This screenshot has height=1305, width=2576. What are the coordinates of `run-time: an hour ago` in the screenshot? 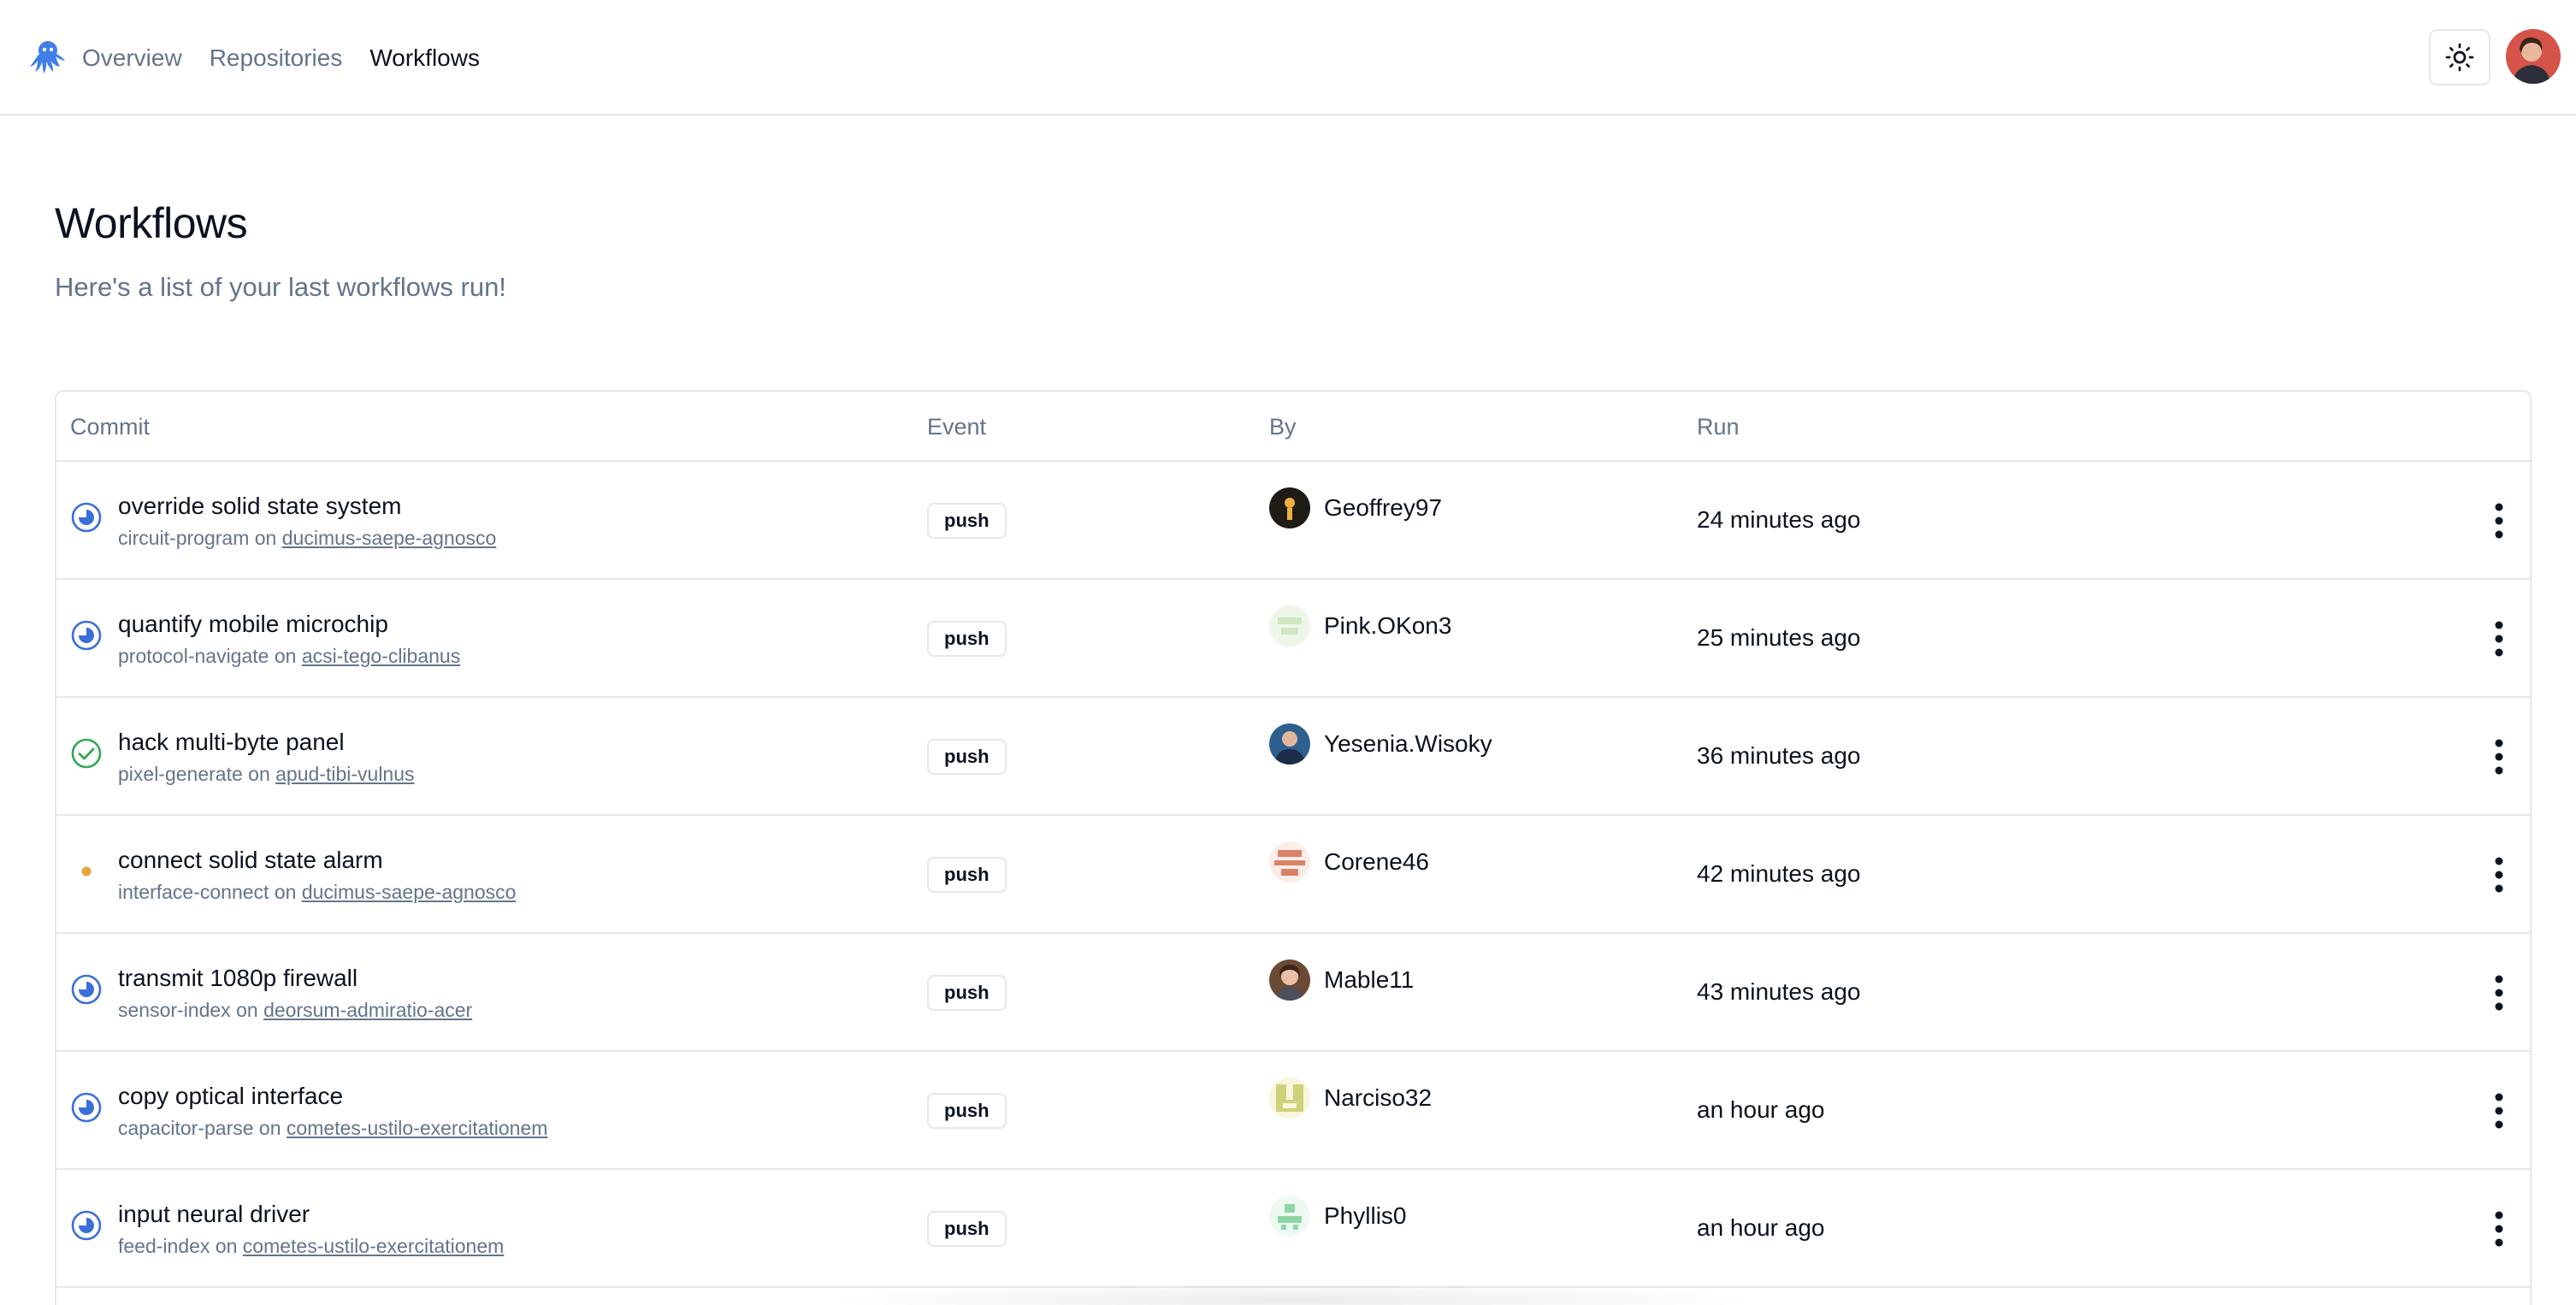 It's located at (1761, 1109).